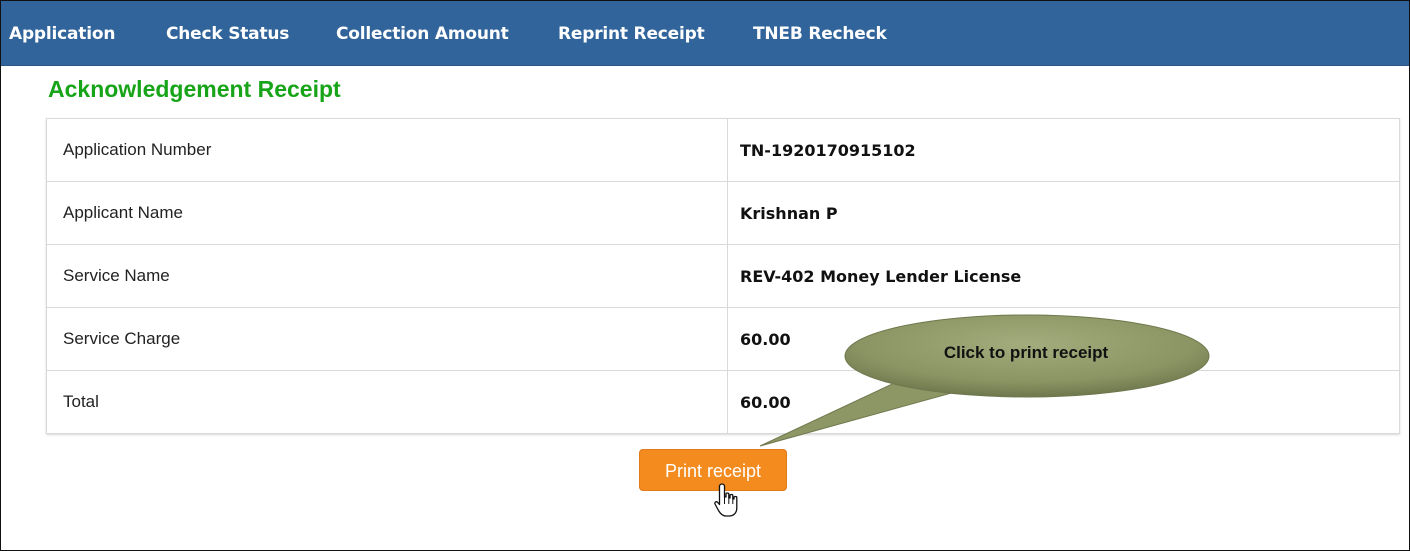 The height and width of the screenshot is (551, 1410). I want to click on row-label-application-number: Application Number, so click(387, 150).